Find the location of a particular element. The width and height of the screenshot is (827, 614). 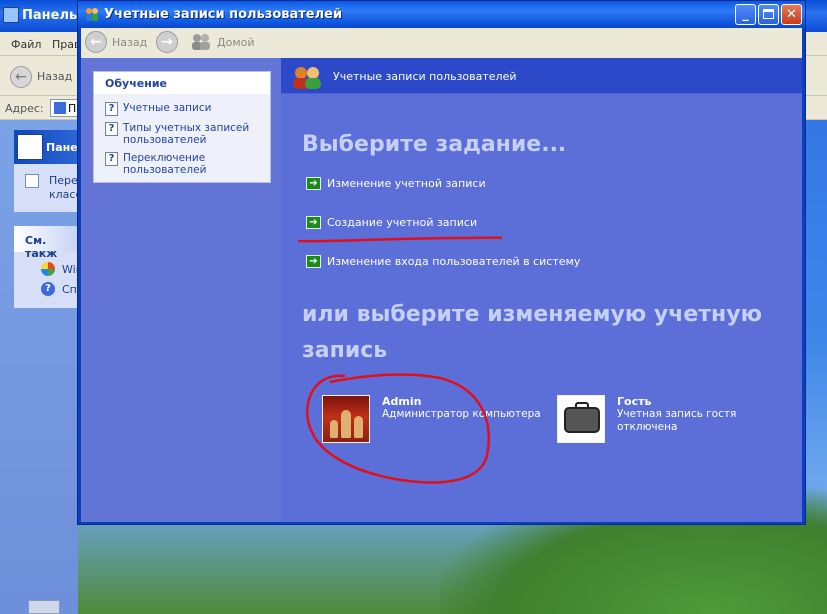

folder-icon is located at coordinates (60, 108).